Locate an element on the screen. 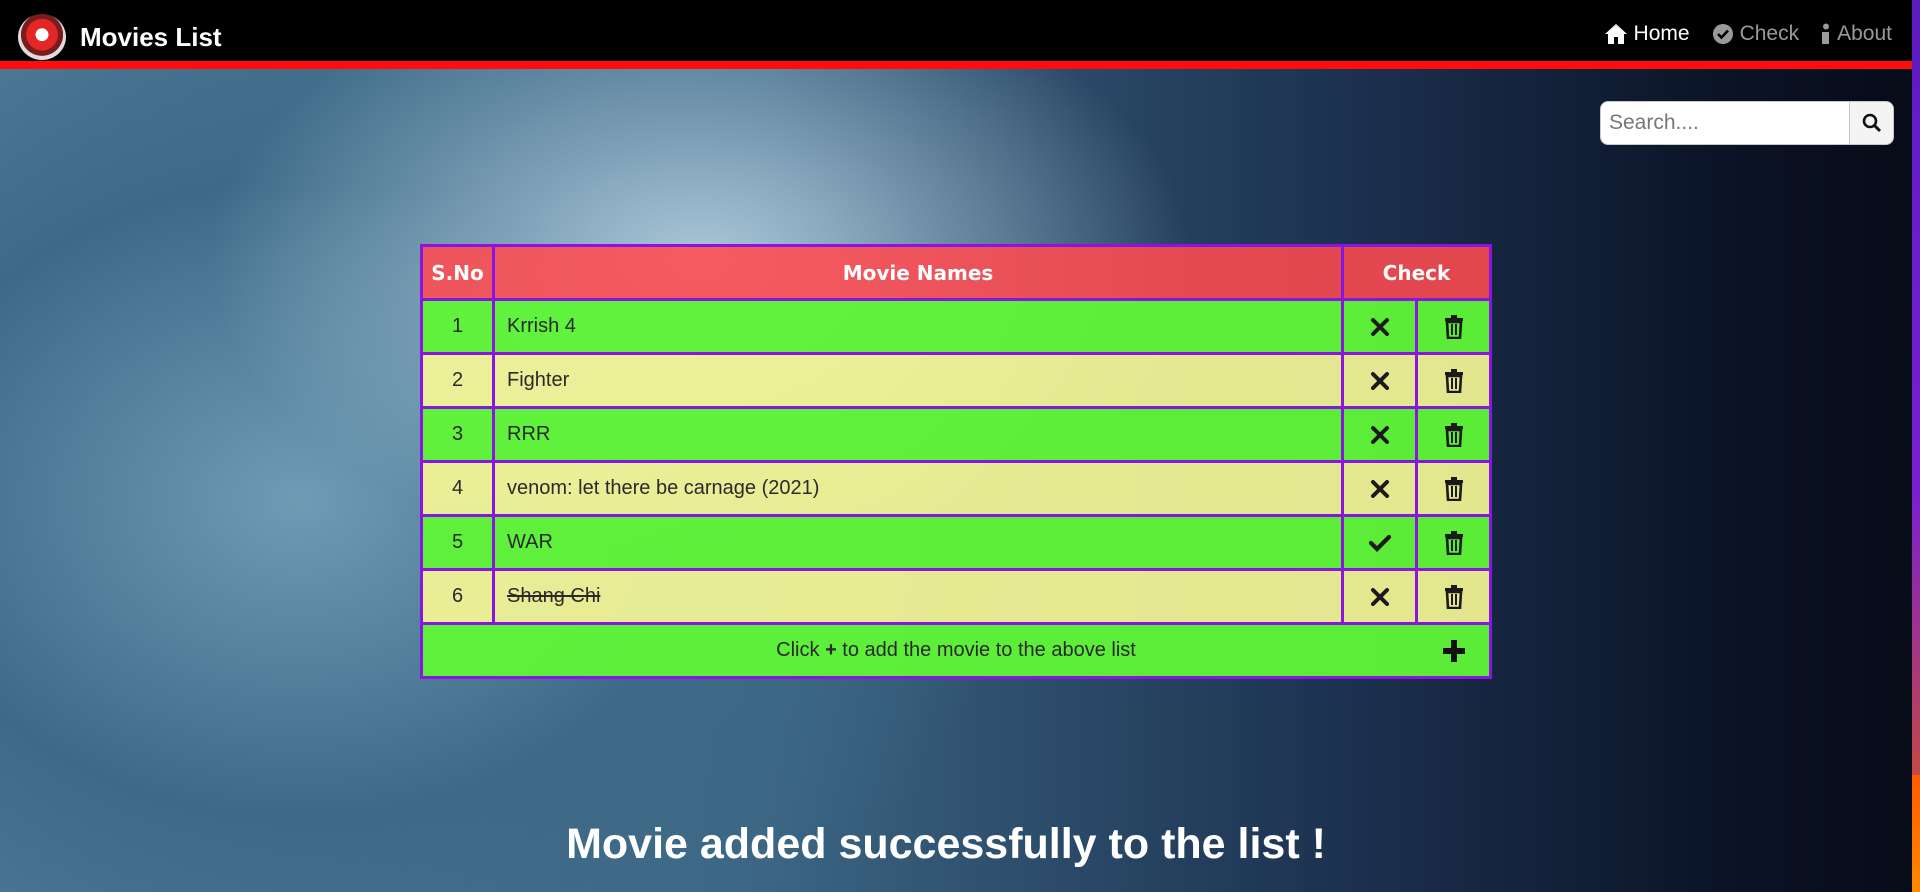 This screenshot has height=892, width=1920. nav-check-label: Check is located at coordinates (1769, 33).